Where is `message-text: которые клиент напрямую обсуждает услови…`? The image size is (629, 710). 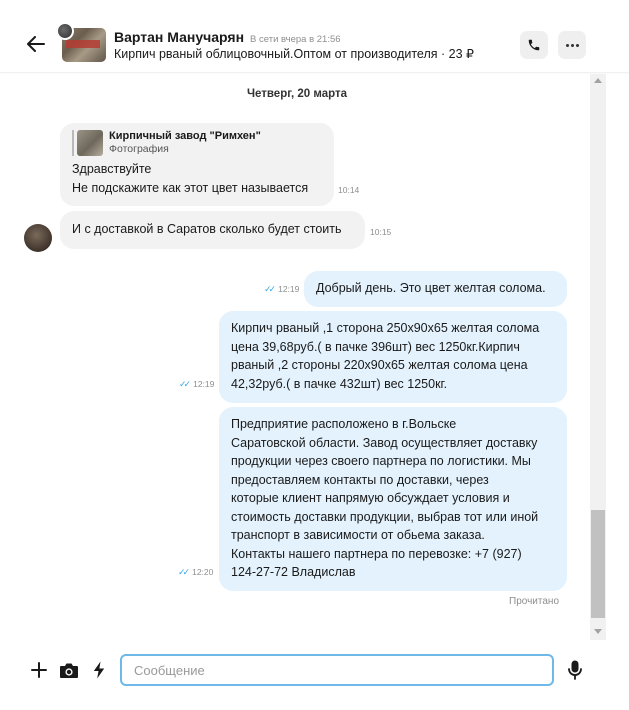
message-text: которые клиент напрямую обсуждает услови… is located at coordinates (370, 498).